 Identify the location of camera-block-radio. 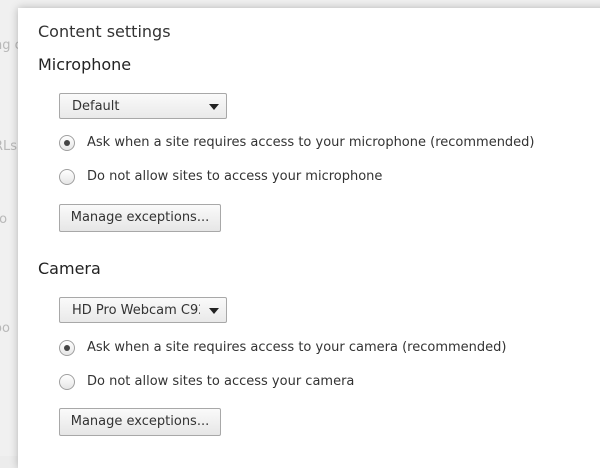
(67, 382).